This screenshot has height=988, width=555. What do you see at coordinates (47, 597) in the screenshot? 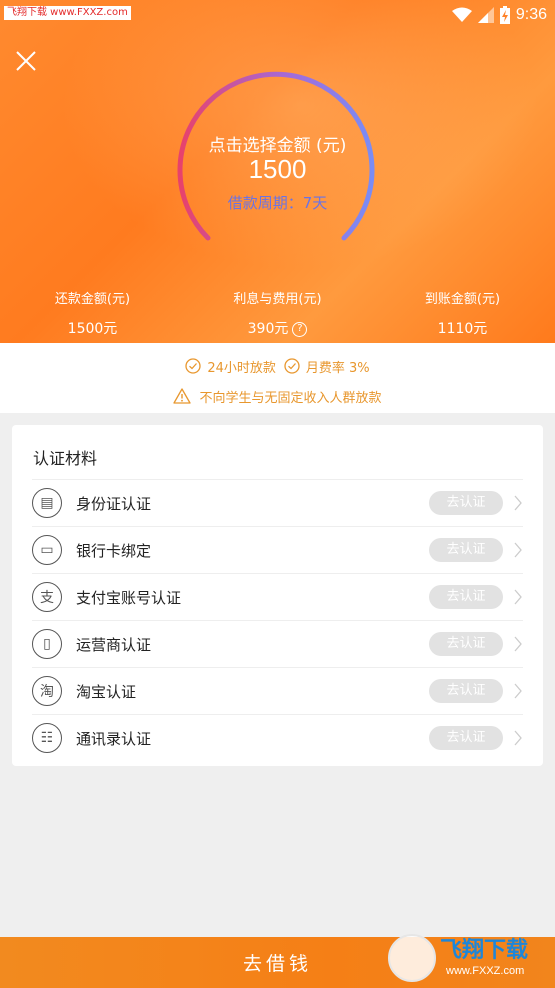
I see `alipay-icon: 支` at bounding box center [47, 597].